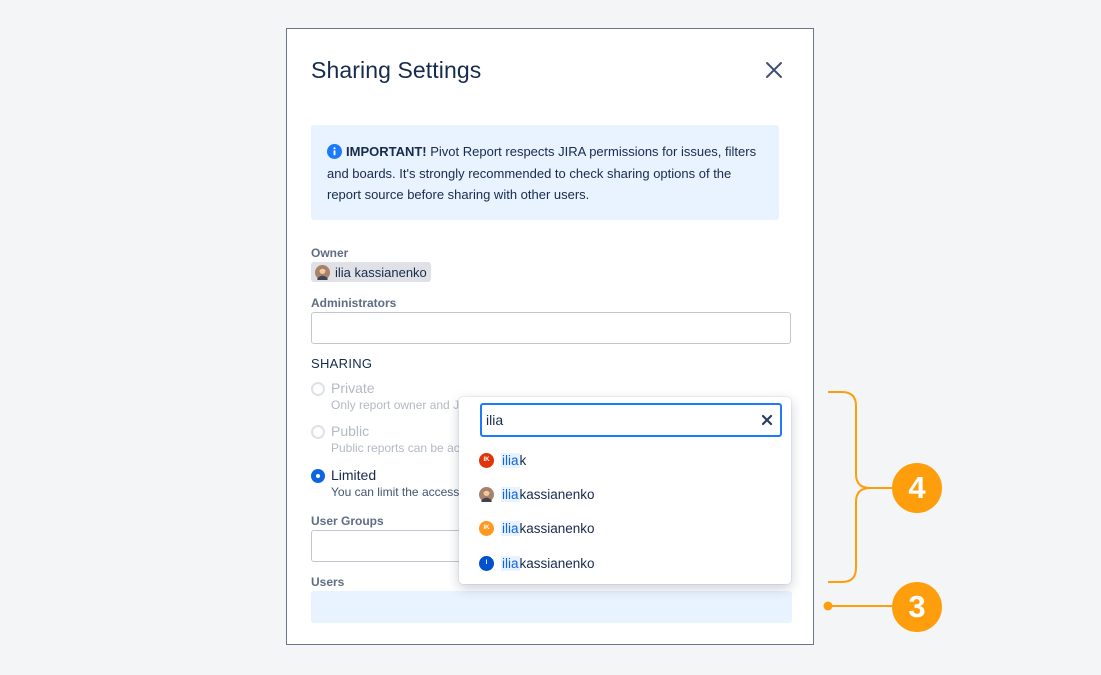  Describe the element at coordinates (354, 475) in the screenshot. I see `radio-label: Limited` at that location.